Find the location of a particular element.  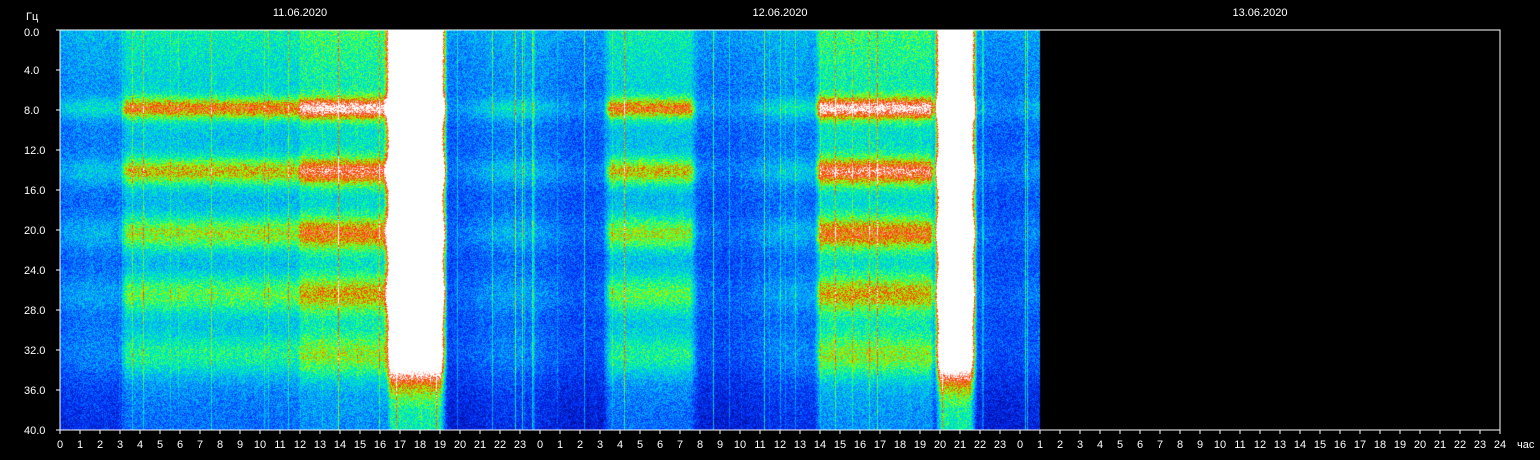

y-tick-label: 12.0 is located at coordinates (34, 151).